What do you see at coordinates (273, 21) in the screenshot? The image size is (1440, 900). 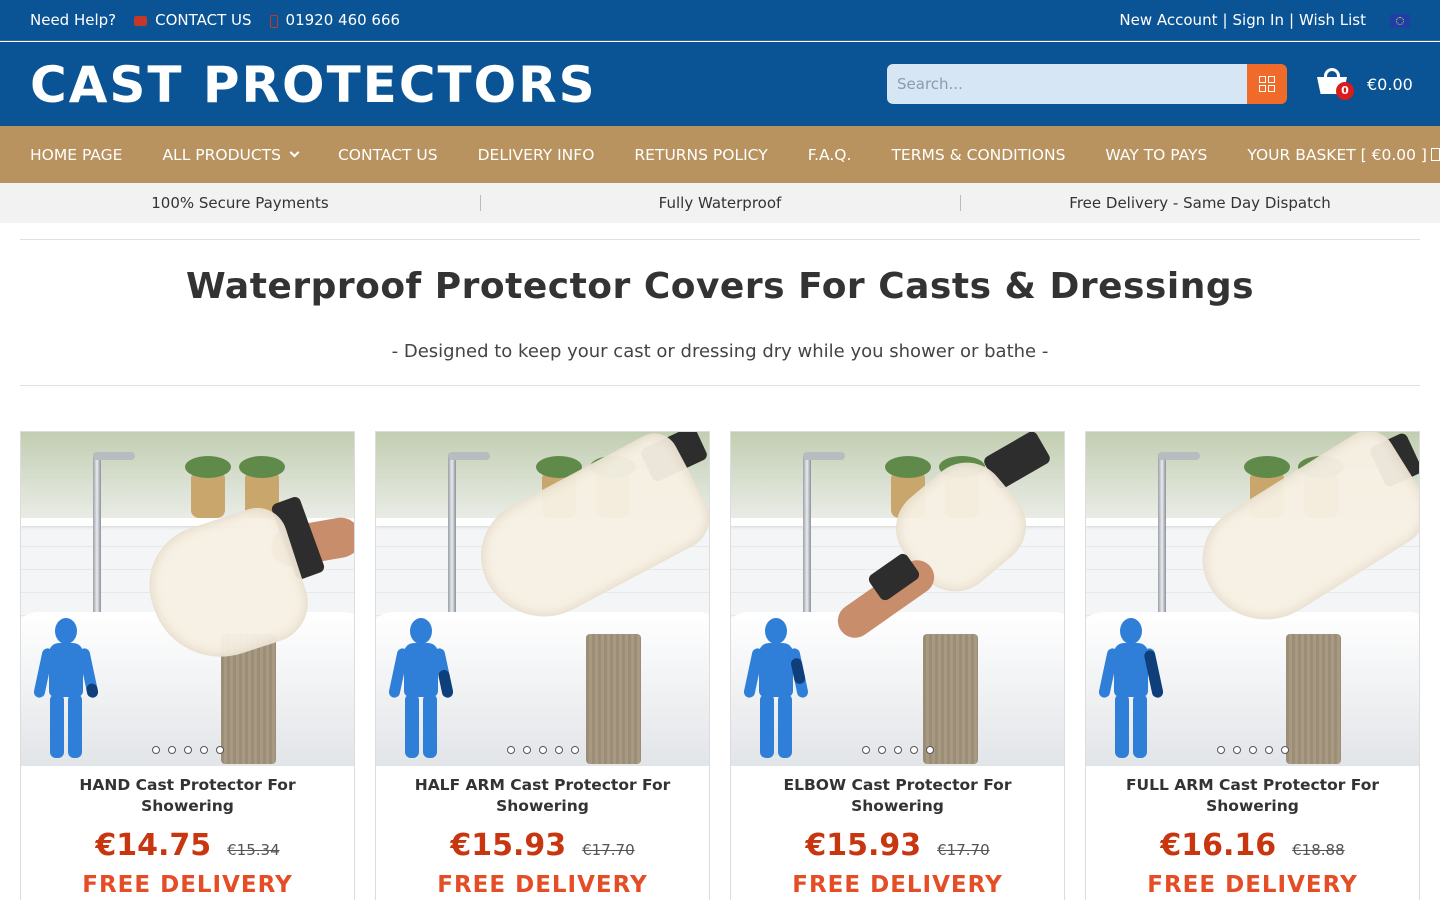 I see `phone-icon` at bounding box center [273, 21].